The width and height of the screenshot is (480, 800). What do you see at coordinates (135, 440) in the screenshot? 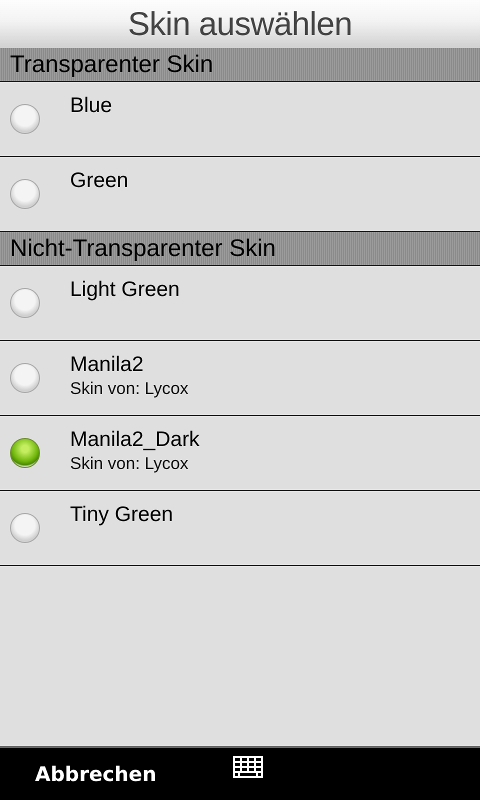
I see `skin-name: Manila2_Dark` at bounding box center [135, 440].